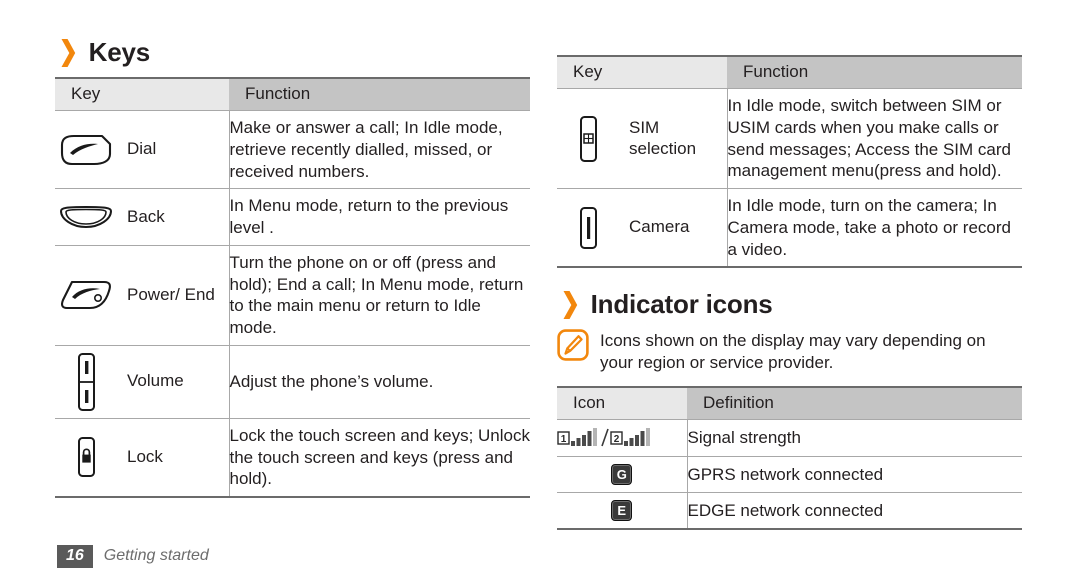 This screenshot has width=1080, height=586. Describe the element at coordinates (854, 438) in the screenshot. I see `definition-cell: Signal strength` at that location.